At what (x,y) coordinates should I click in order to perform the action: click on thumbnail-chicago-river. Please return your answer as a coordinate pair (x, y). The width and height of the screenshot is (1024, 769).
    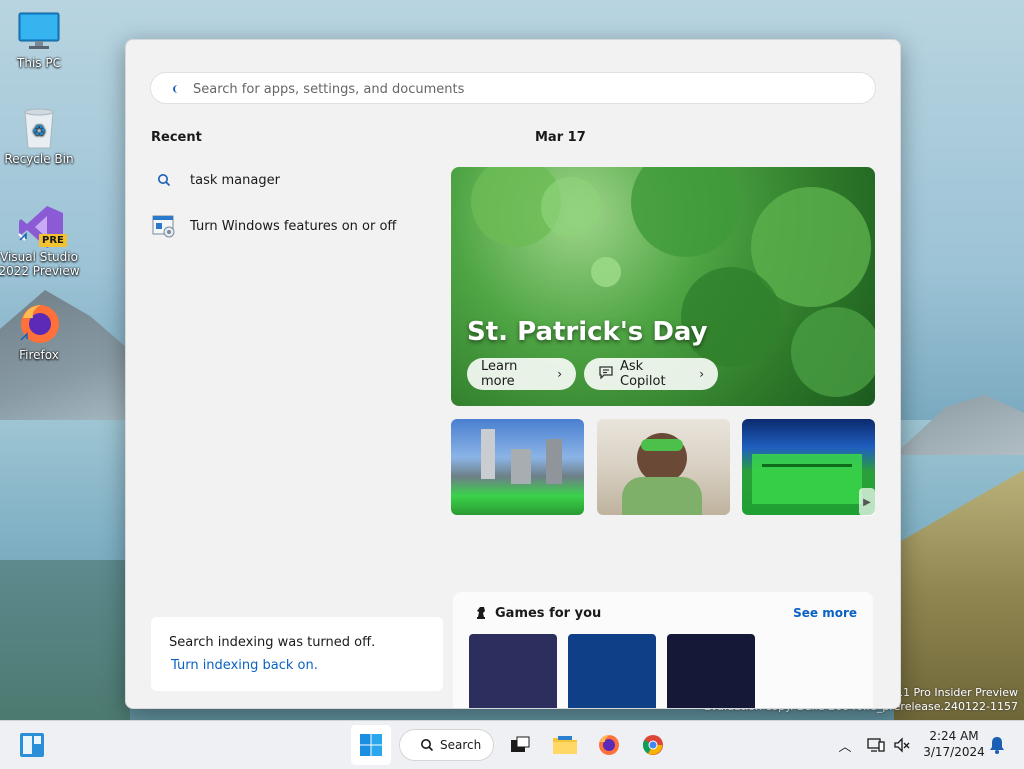
    Looking at the image, I should click on (517, 467).